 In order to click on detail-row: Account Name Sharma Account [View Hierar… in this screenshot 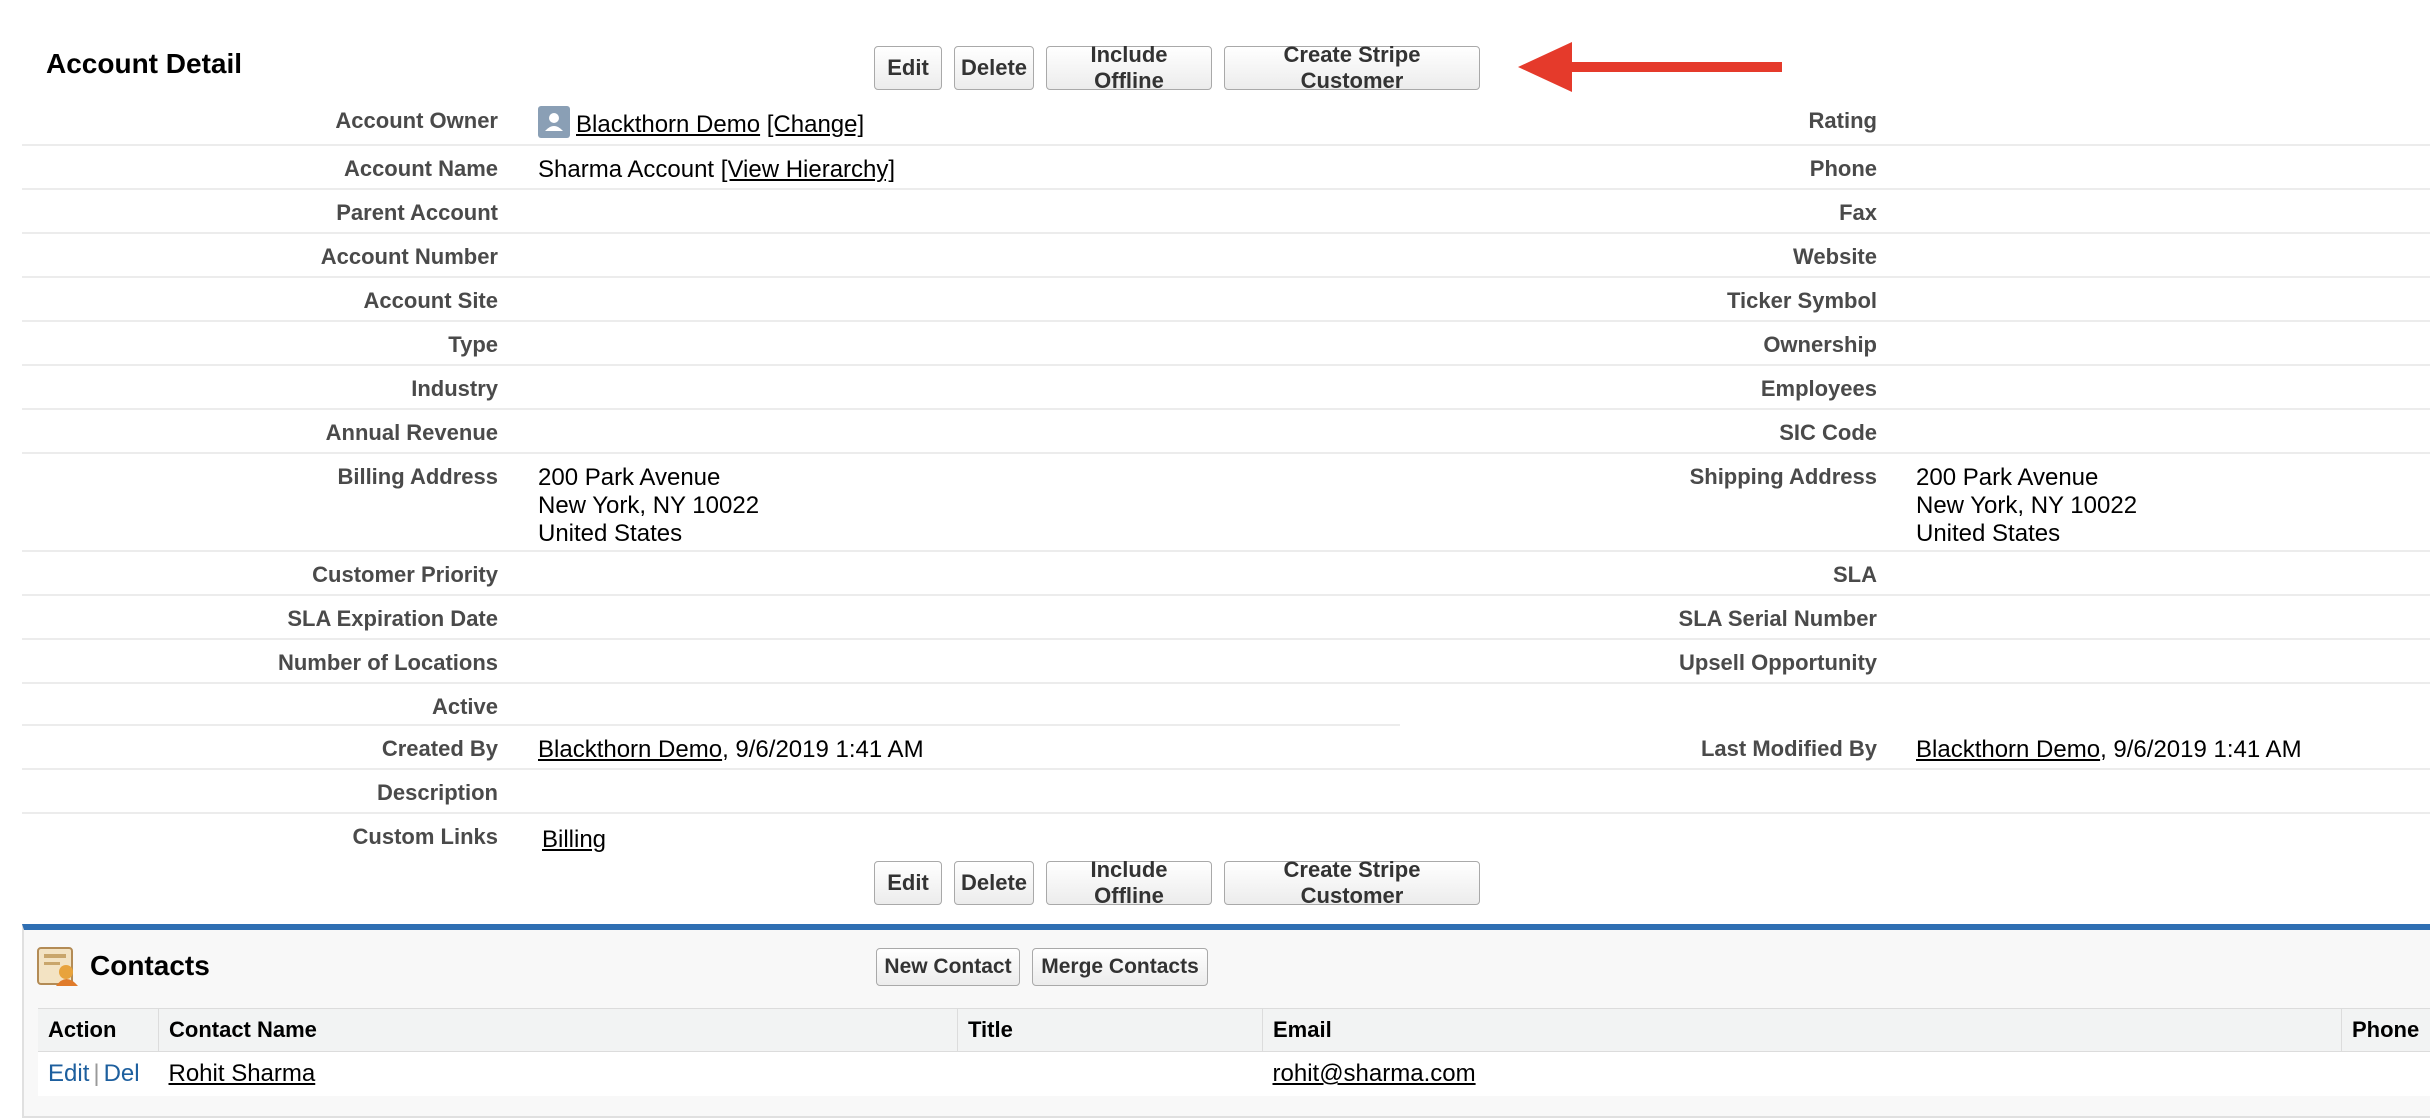, I will do `click(1226, 168)`.